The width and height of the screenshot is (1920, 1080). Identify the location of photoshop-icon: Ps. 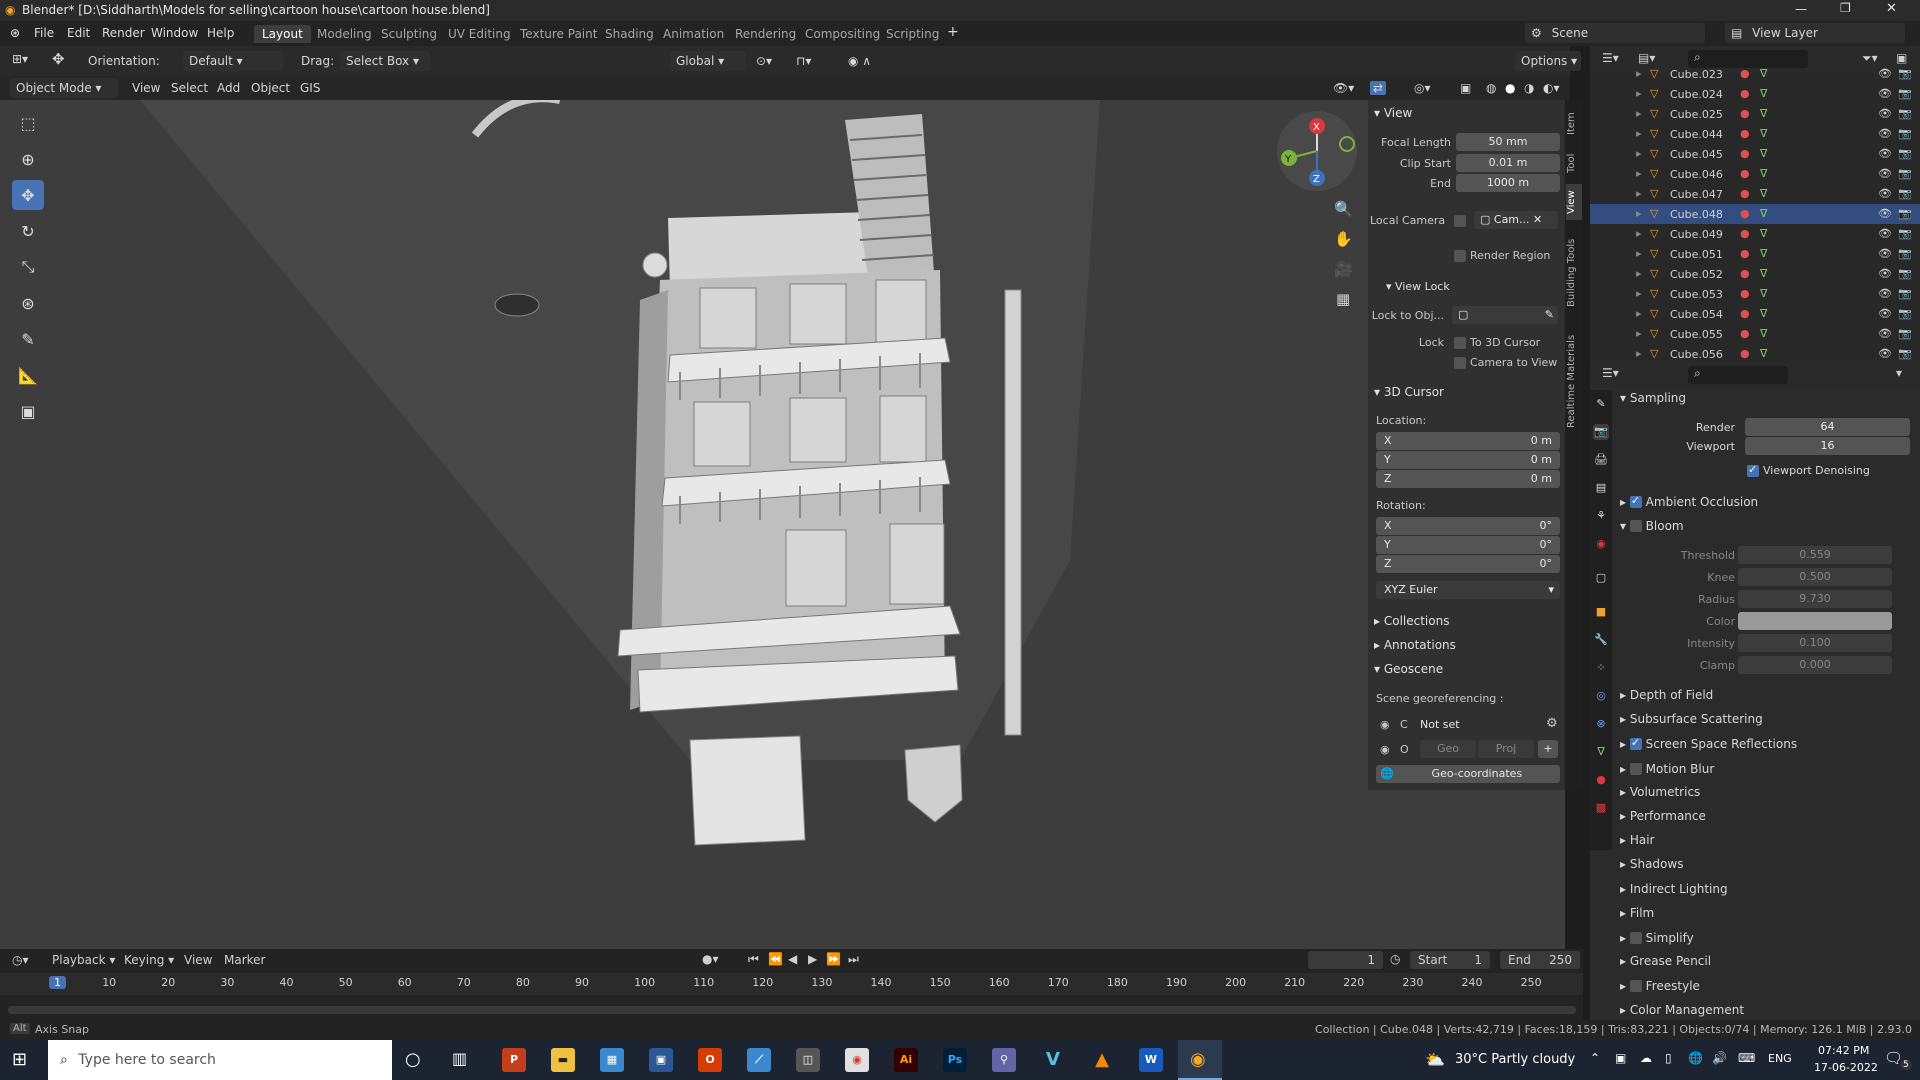
(955, 1060).